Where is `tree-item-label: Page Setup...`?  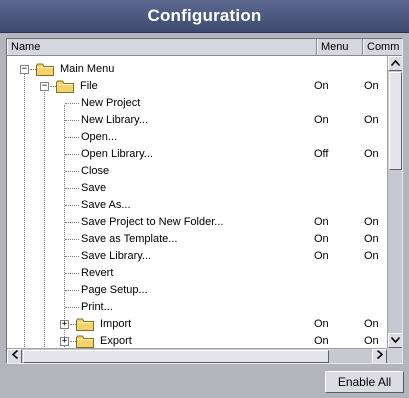 tree-item-label: Page Setup... is located at coordinates (114, 290).